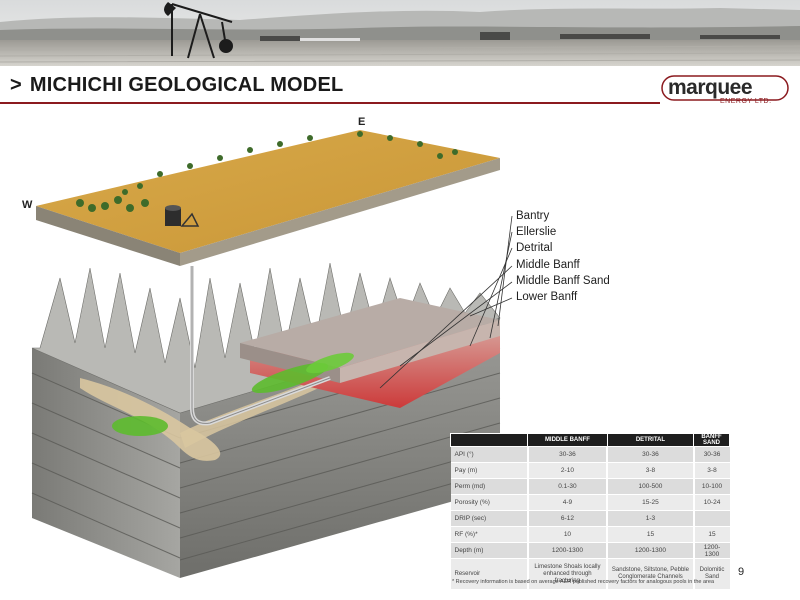 The image size is (800, 600). I want to click on table-row-header: DRIP (sec), so click(489, 518).